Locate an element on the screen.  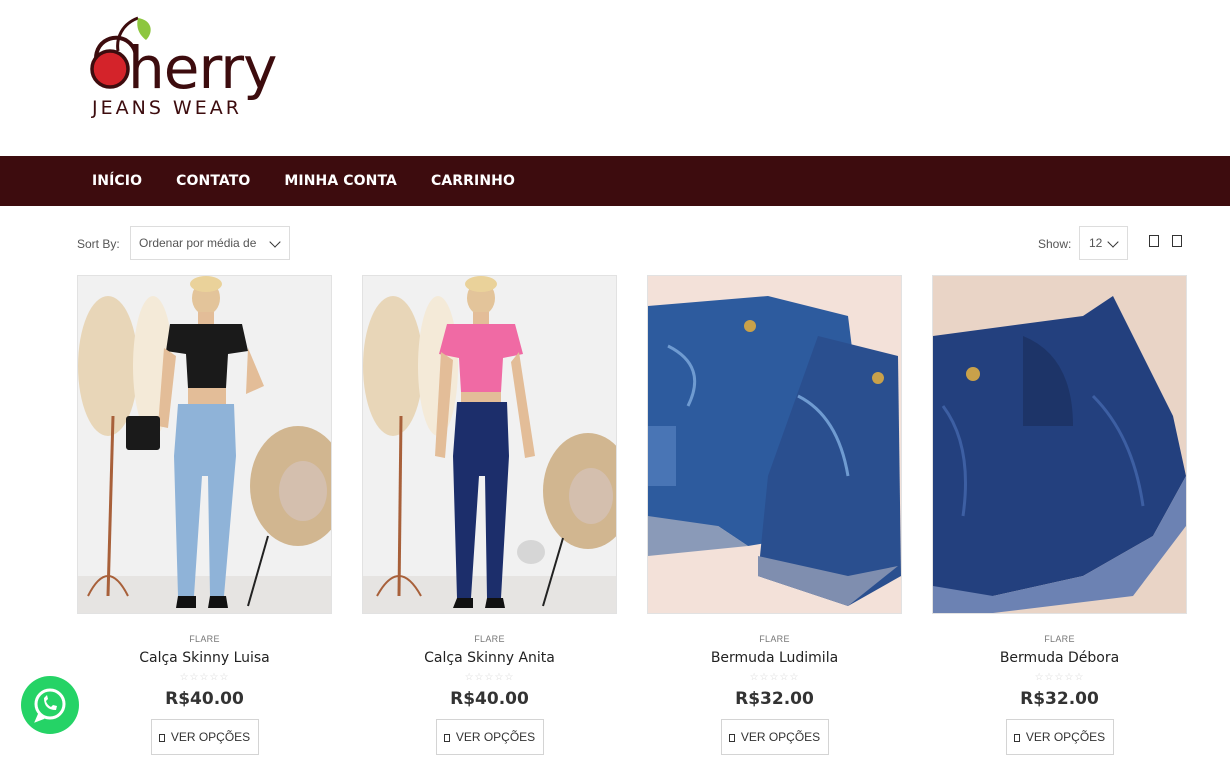
main-nav: INÍCIO CONTATO MINHA CONTA CARRINHO is located at coordinates (615, 181).